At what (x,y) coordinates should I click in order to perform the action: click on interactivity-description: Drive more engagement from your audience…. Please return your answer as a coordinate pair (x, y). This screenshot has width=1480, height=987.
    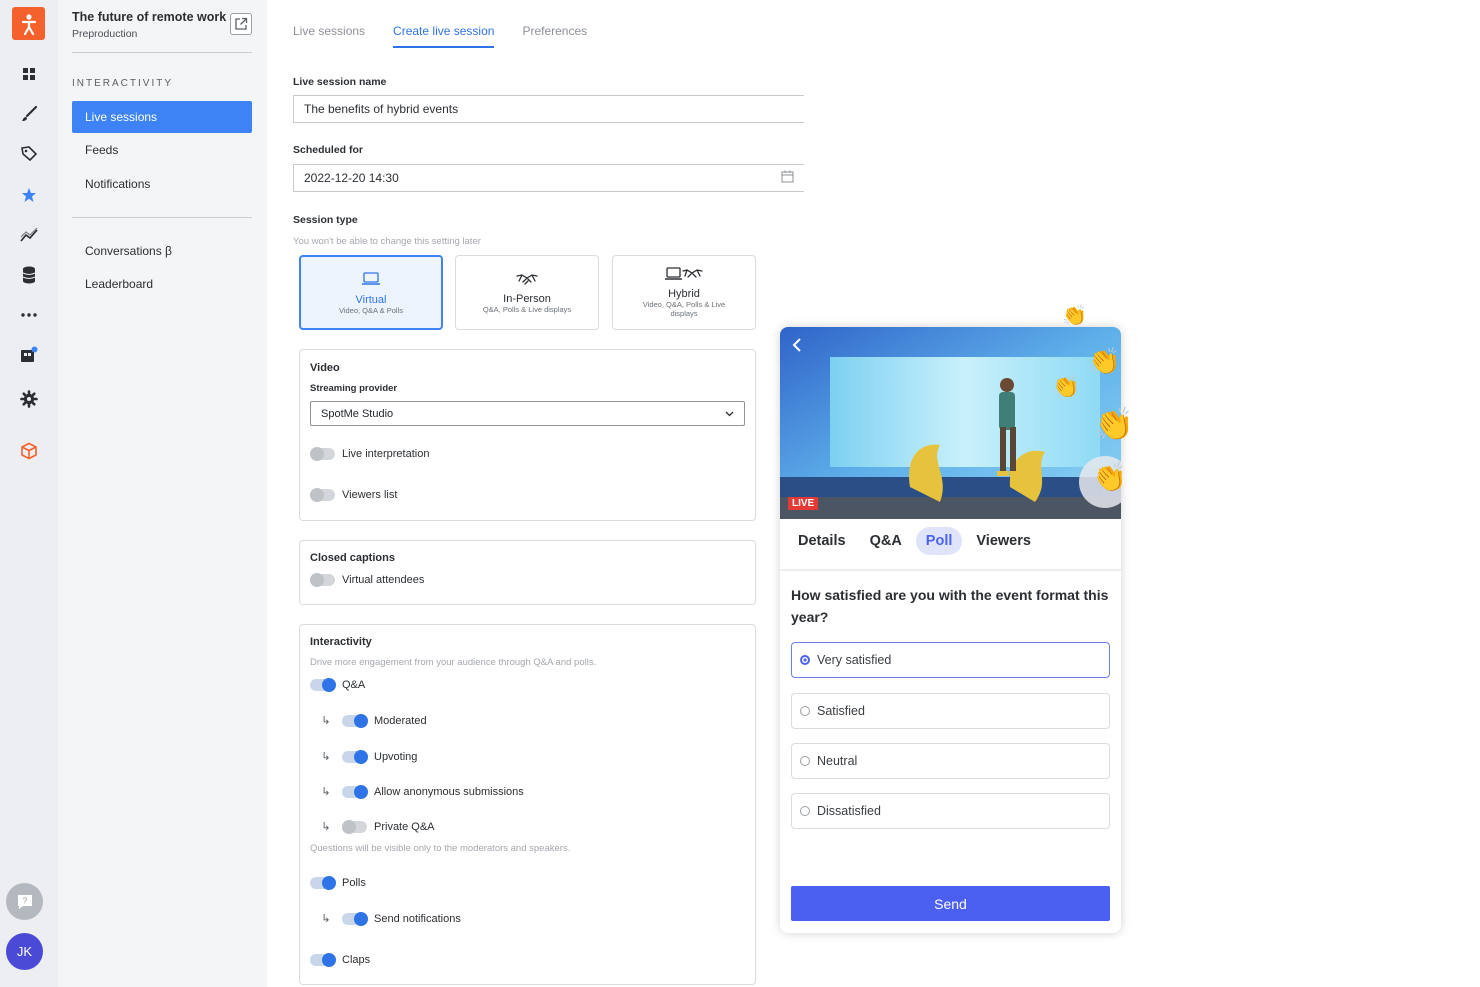
    Looking at the image, I should click on (453, 662).